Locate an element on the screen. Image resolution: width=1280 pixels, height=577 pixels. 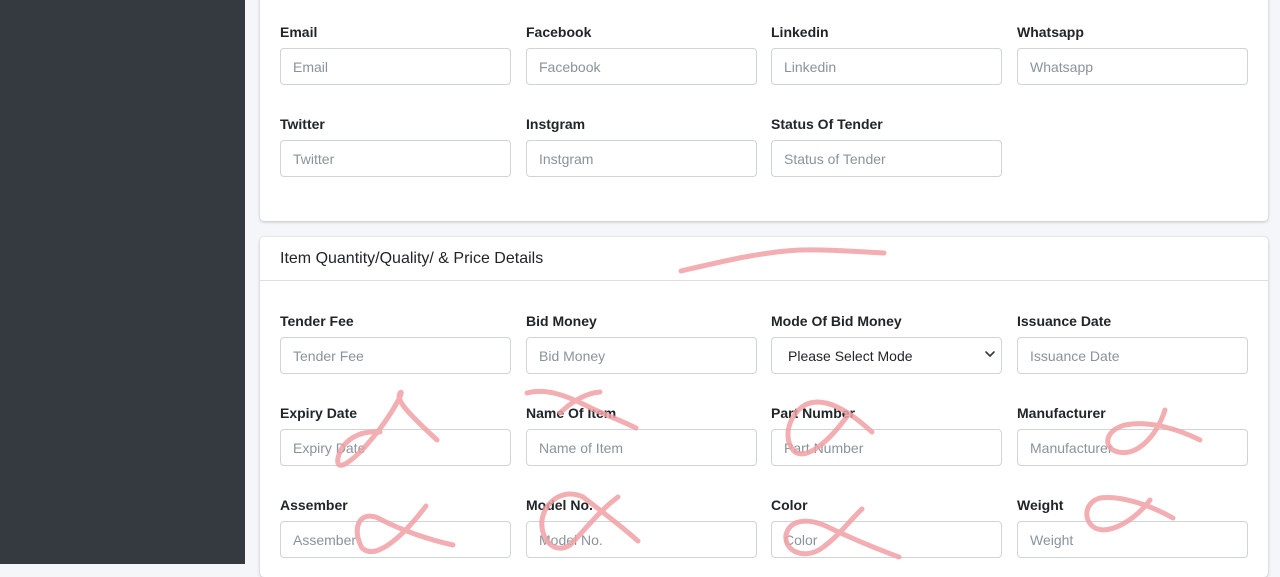
name-of-item-input is located at coordinates (641, 447).